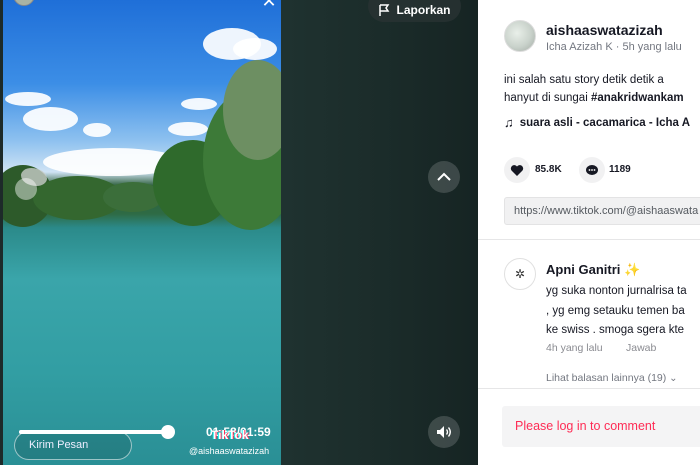  Describe the element at coordinates (637, 98) in the screenshot. I see `hashtag-link: #anakridwankam` at that location.